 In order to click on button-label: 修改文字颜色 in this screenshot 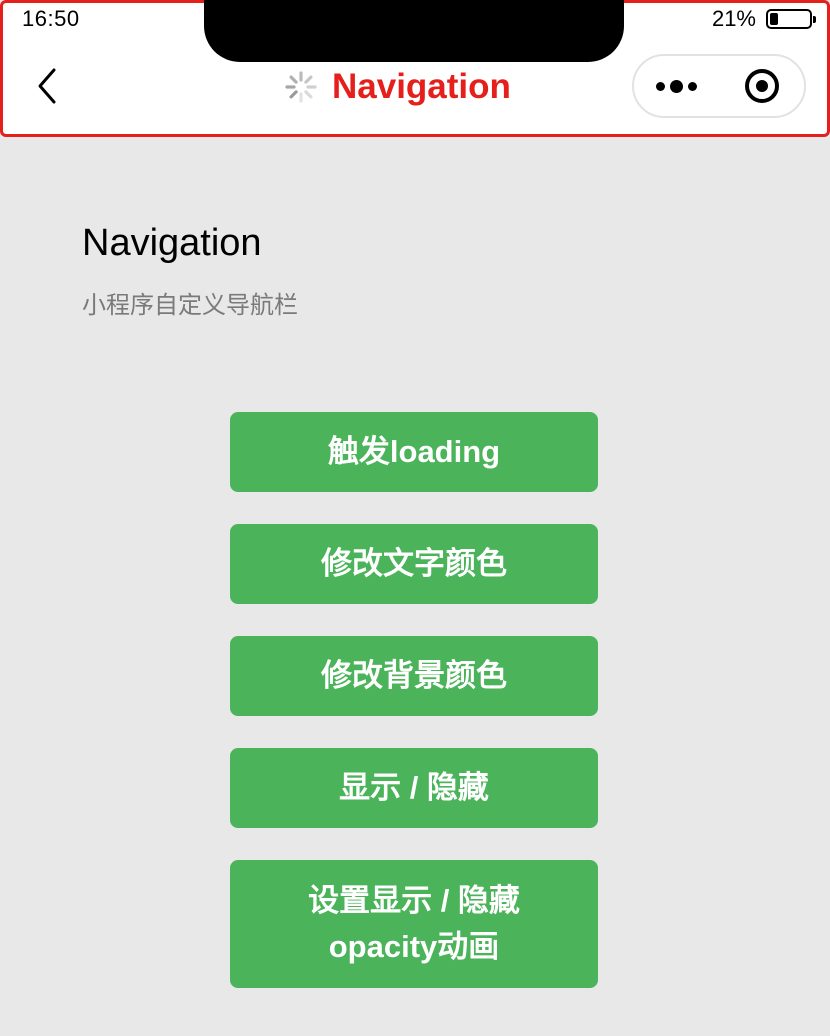, I will do `click(414, 563)`.